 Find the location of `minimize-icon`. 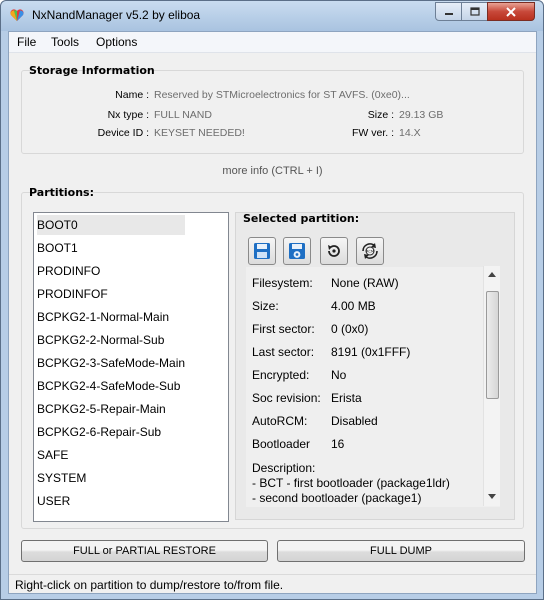

minimize-icon is located at coordinates (448, 13).